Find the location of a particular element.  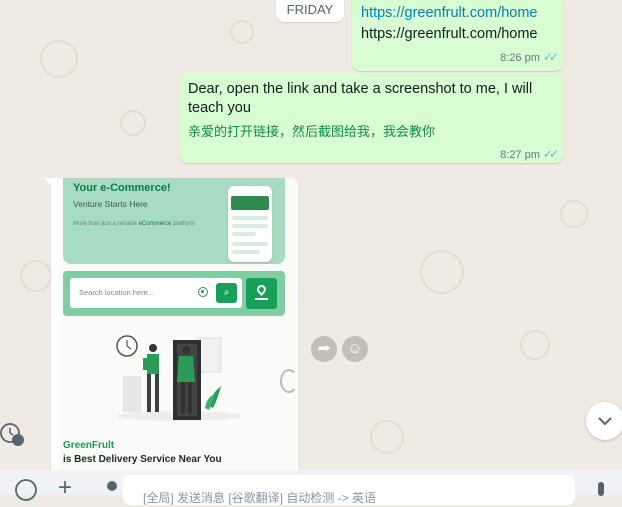

location-search-input: Search location here... ⌕ is located at coordinates (156, 293).